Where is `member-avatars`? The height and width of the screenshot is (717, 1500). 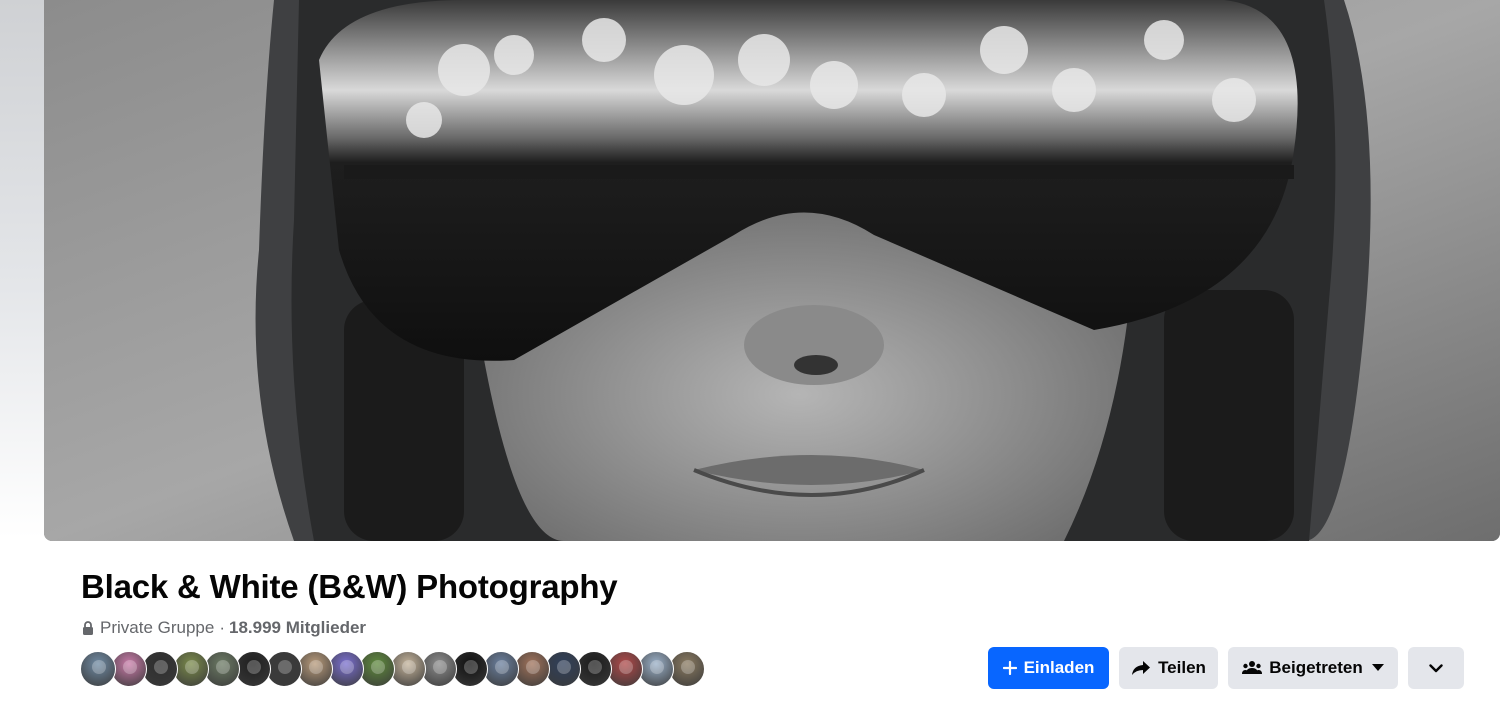
member-avatars is located at coordinates (392, 670).